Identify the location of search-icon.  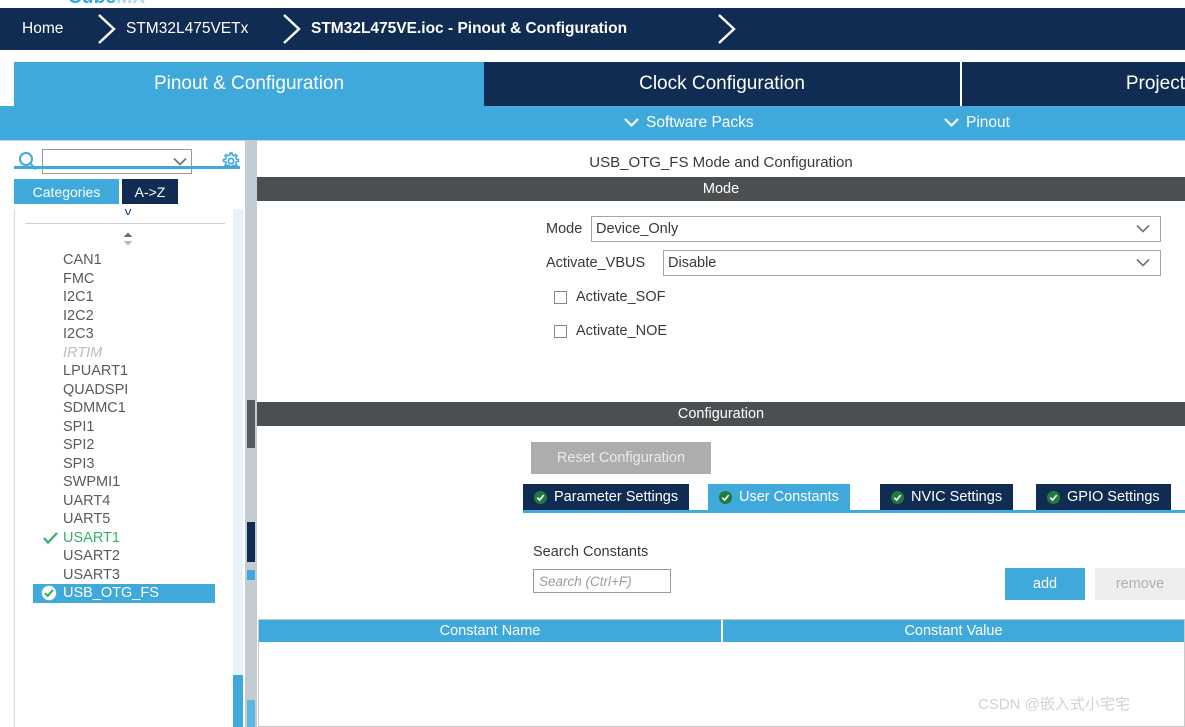
(28, 163).